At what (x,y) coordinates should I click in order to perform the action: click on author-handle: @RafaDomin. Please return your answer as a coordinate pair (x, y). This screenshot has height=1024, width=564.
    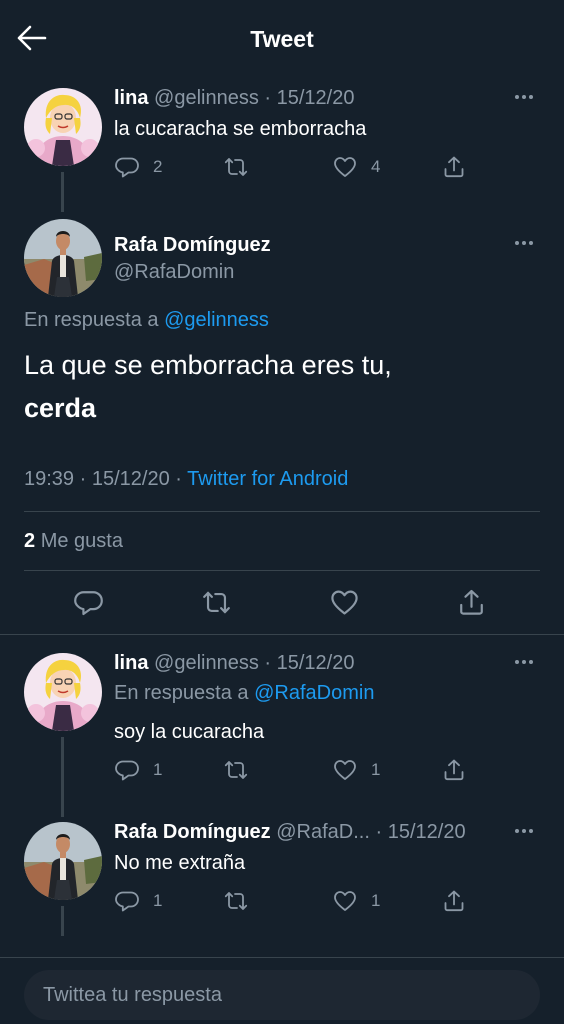
    Looking at the image, I should click on (174, 272).